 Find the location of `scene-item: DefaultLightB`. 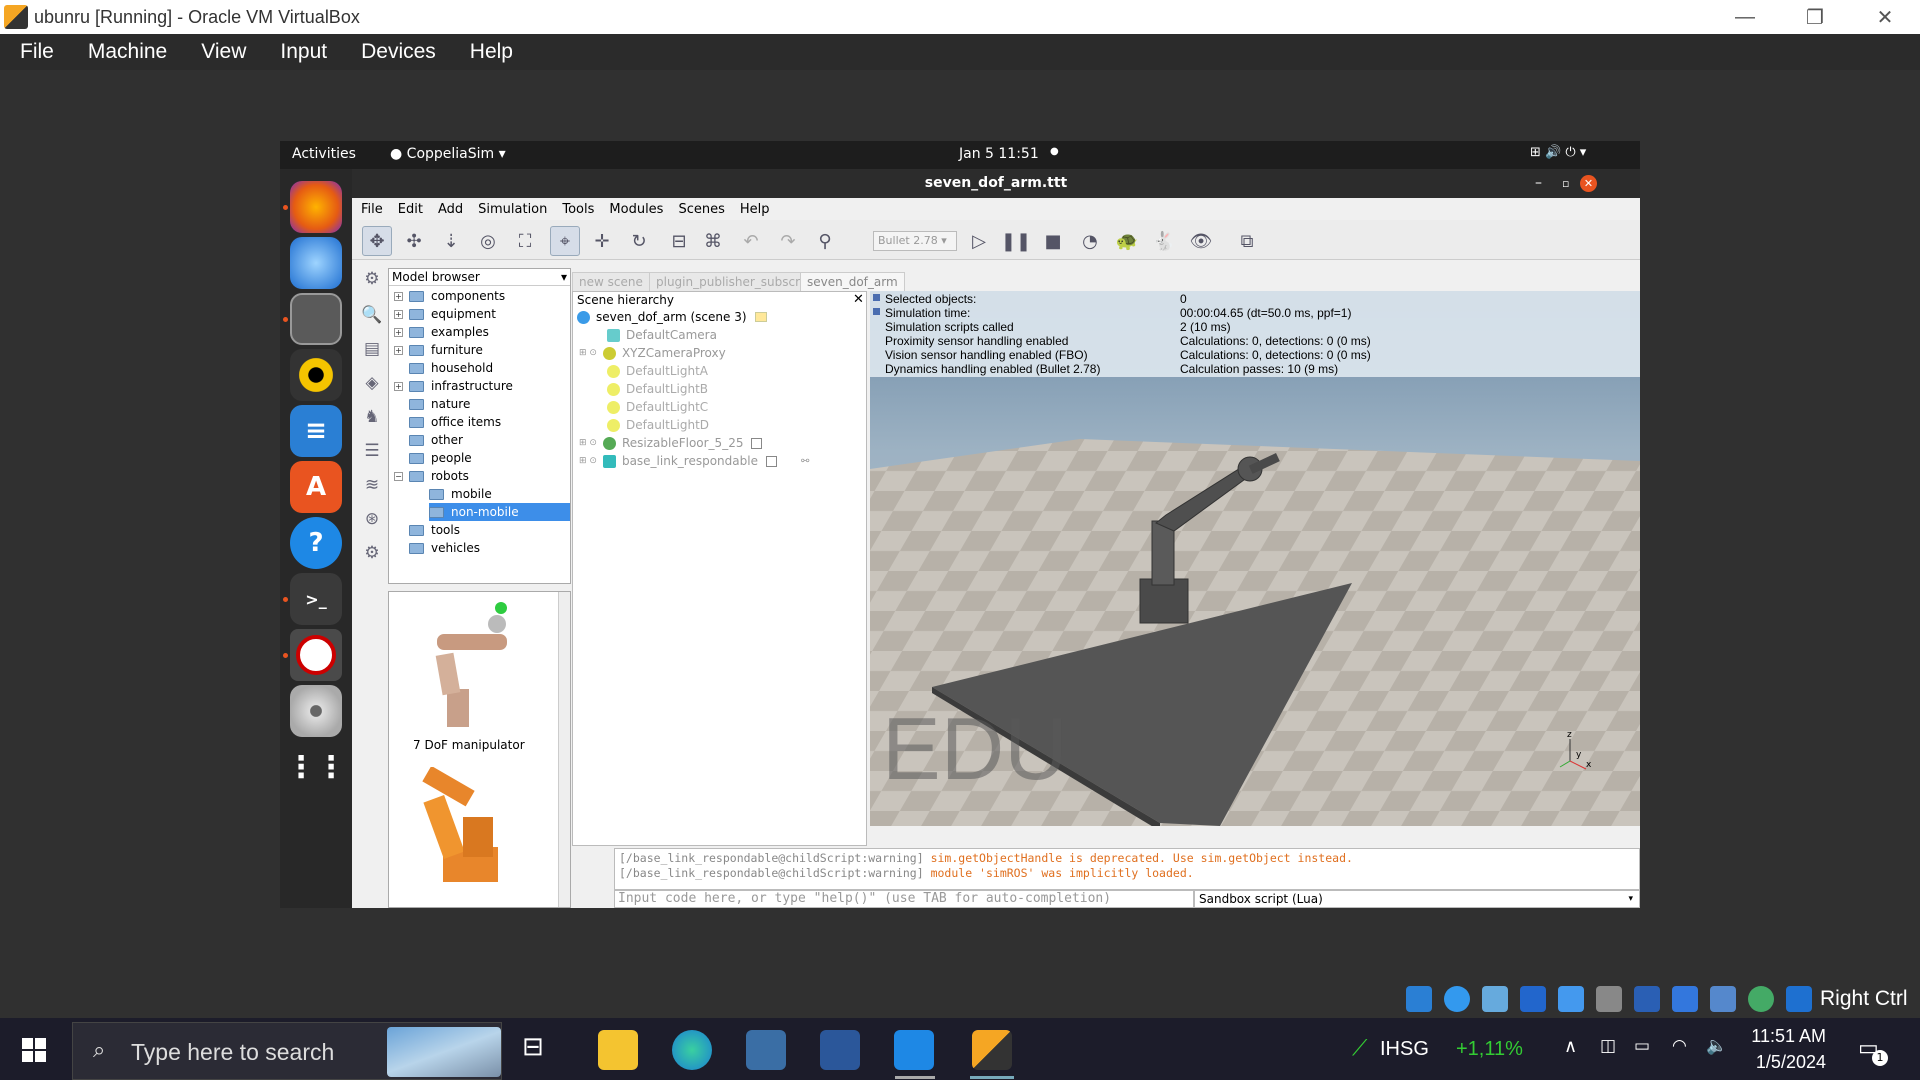

scene-item: DefaultLightB is located at coordinates (657, 389).